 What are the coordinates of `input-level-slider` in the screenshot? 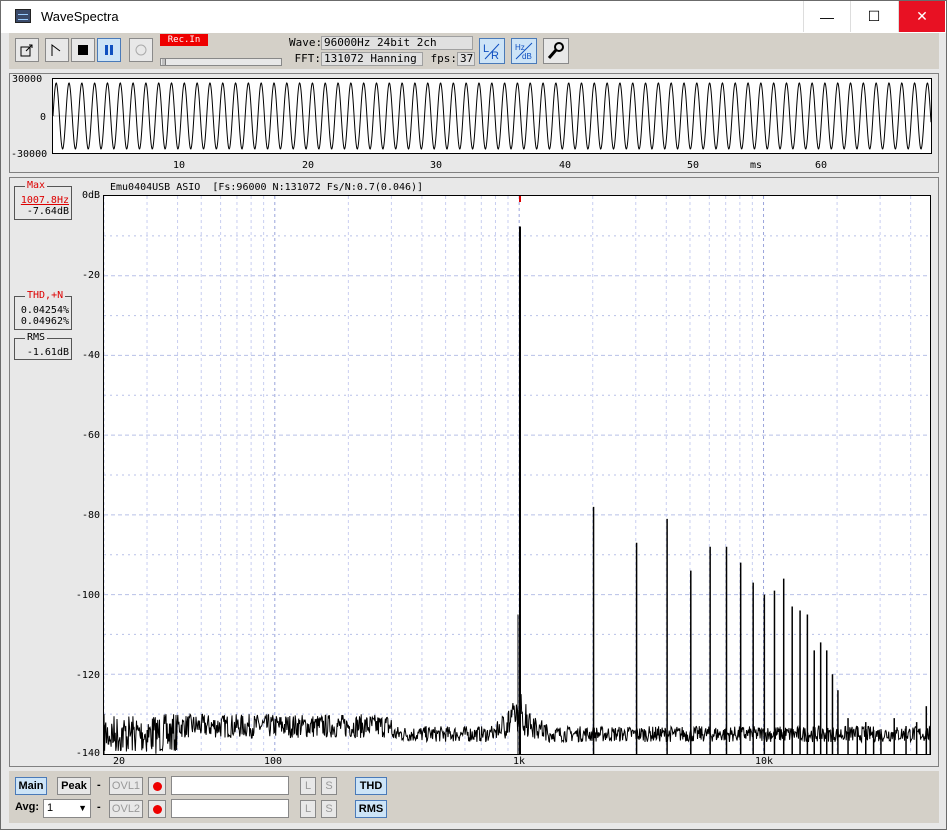 It's located at (221, 62).